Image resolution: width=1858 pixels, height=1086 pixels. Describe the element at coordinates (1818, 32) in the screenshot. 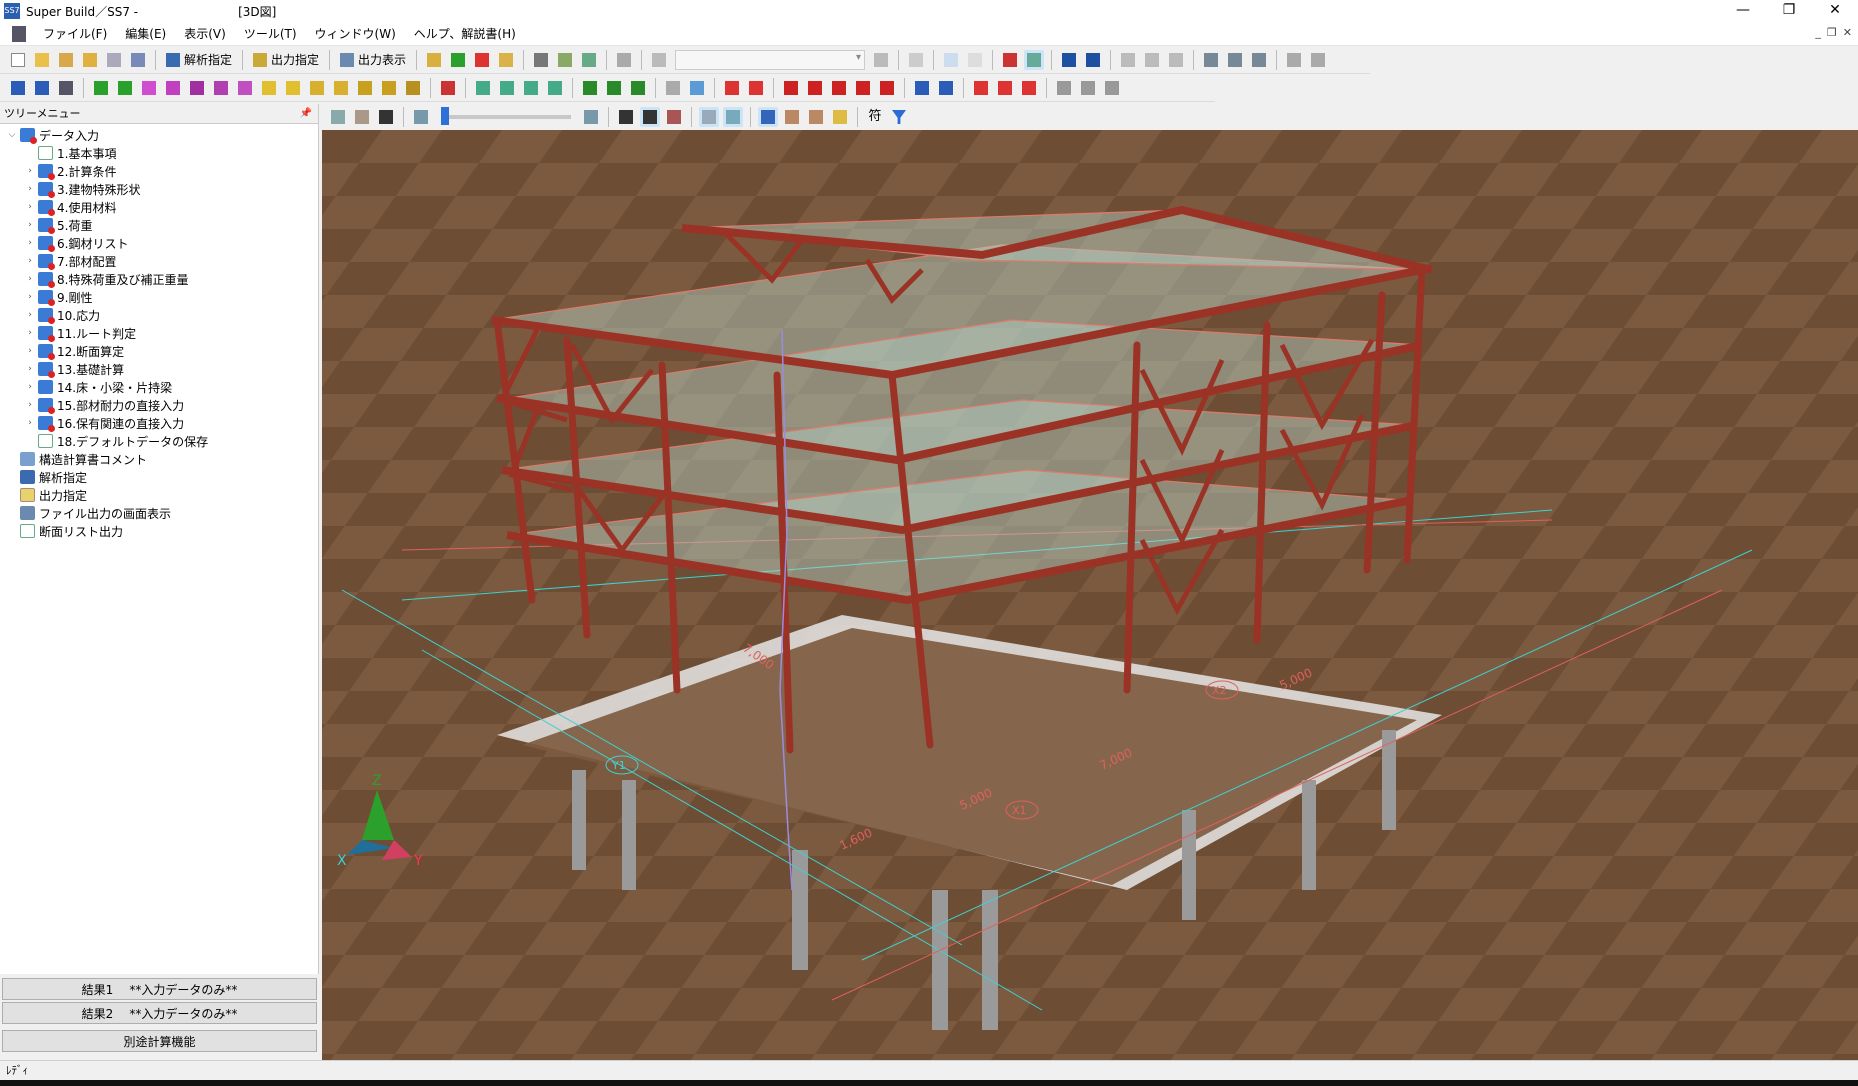

I see `mdi-minimize-icon: _` at that location.